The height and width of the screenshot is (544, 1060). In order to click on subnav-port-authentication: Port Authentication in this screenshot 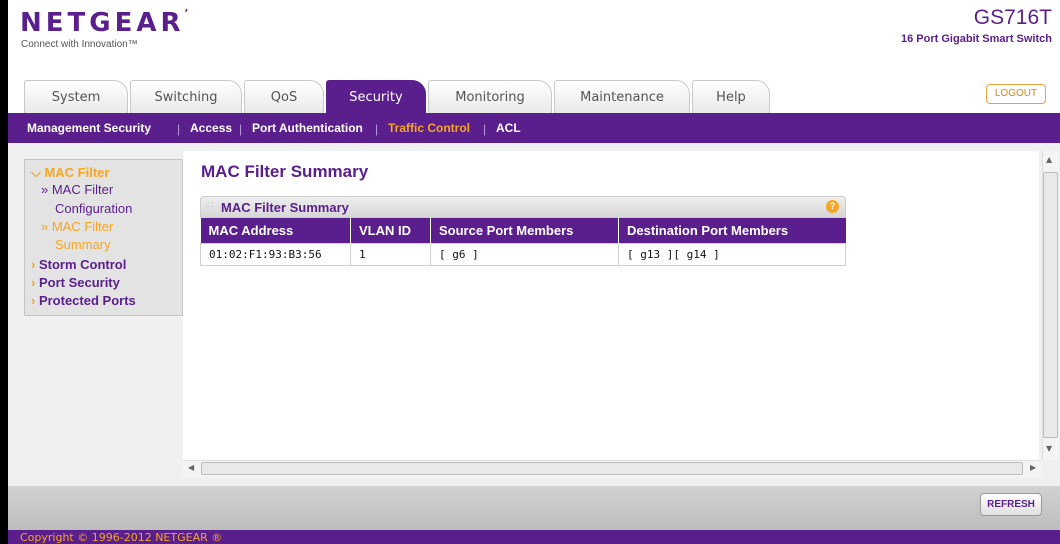, I will do `click(307, 128)`.